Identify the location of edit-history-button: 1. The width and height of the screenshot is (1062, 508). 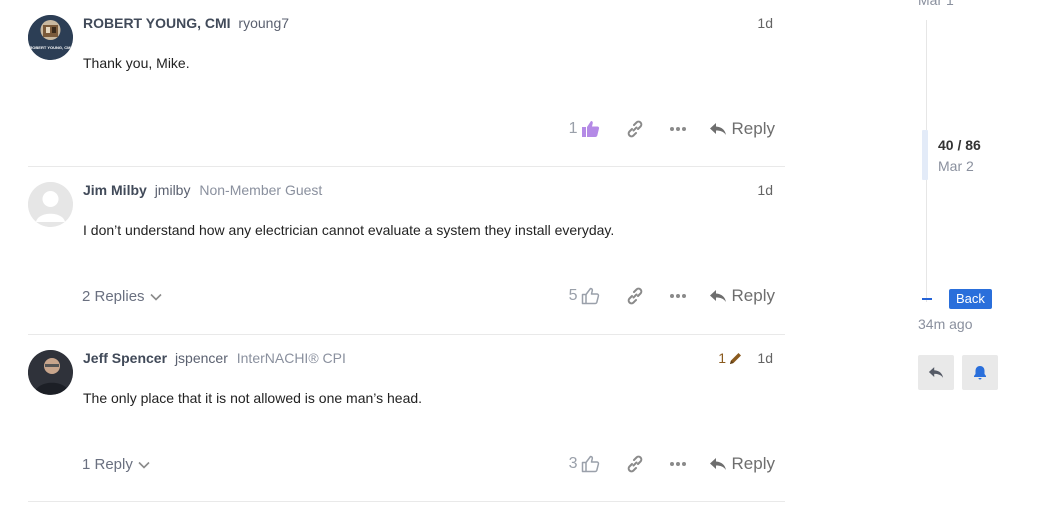
(730, 358).